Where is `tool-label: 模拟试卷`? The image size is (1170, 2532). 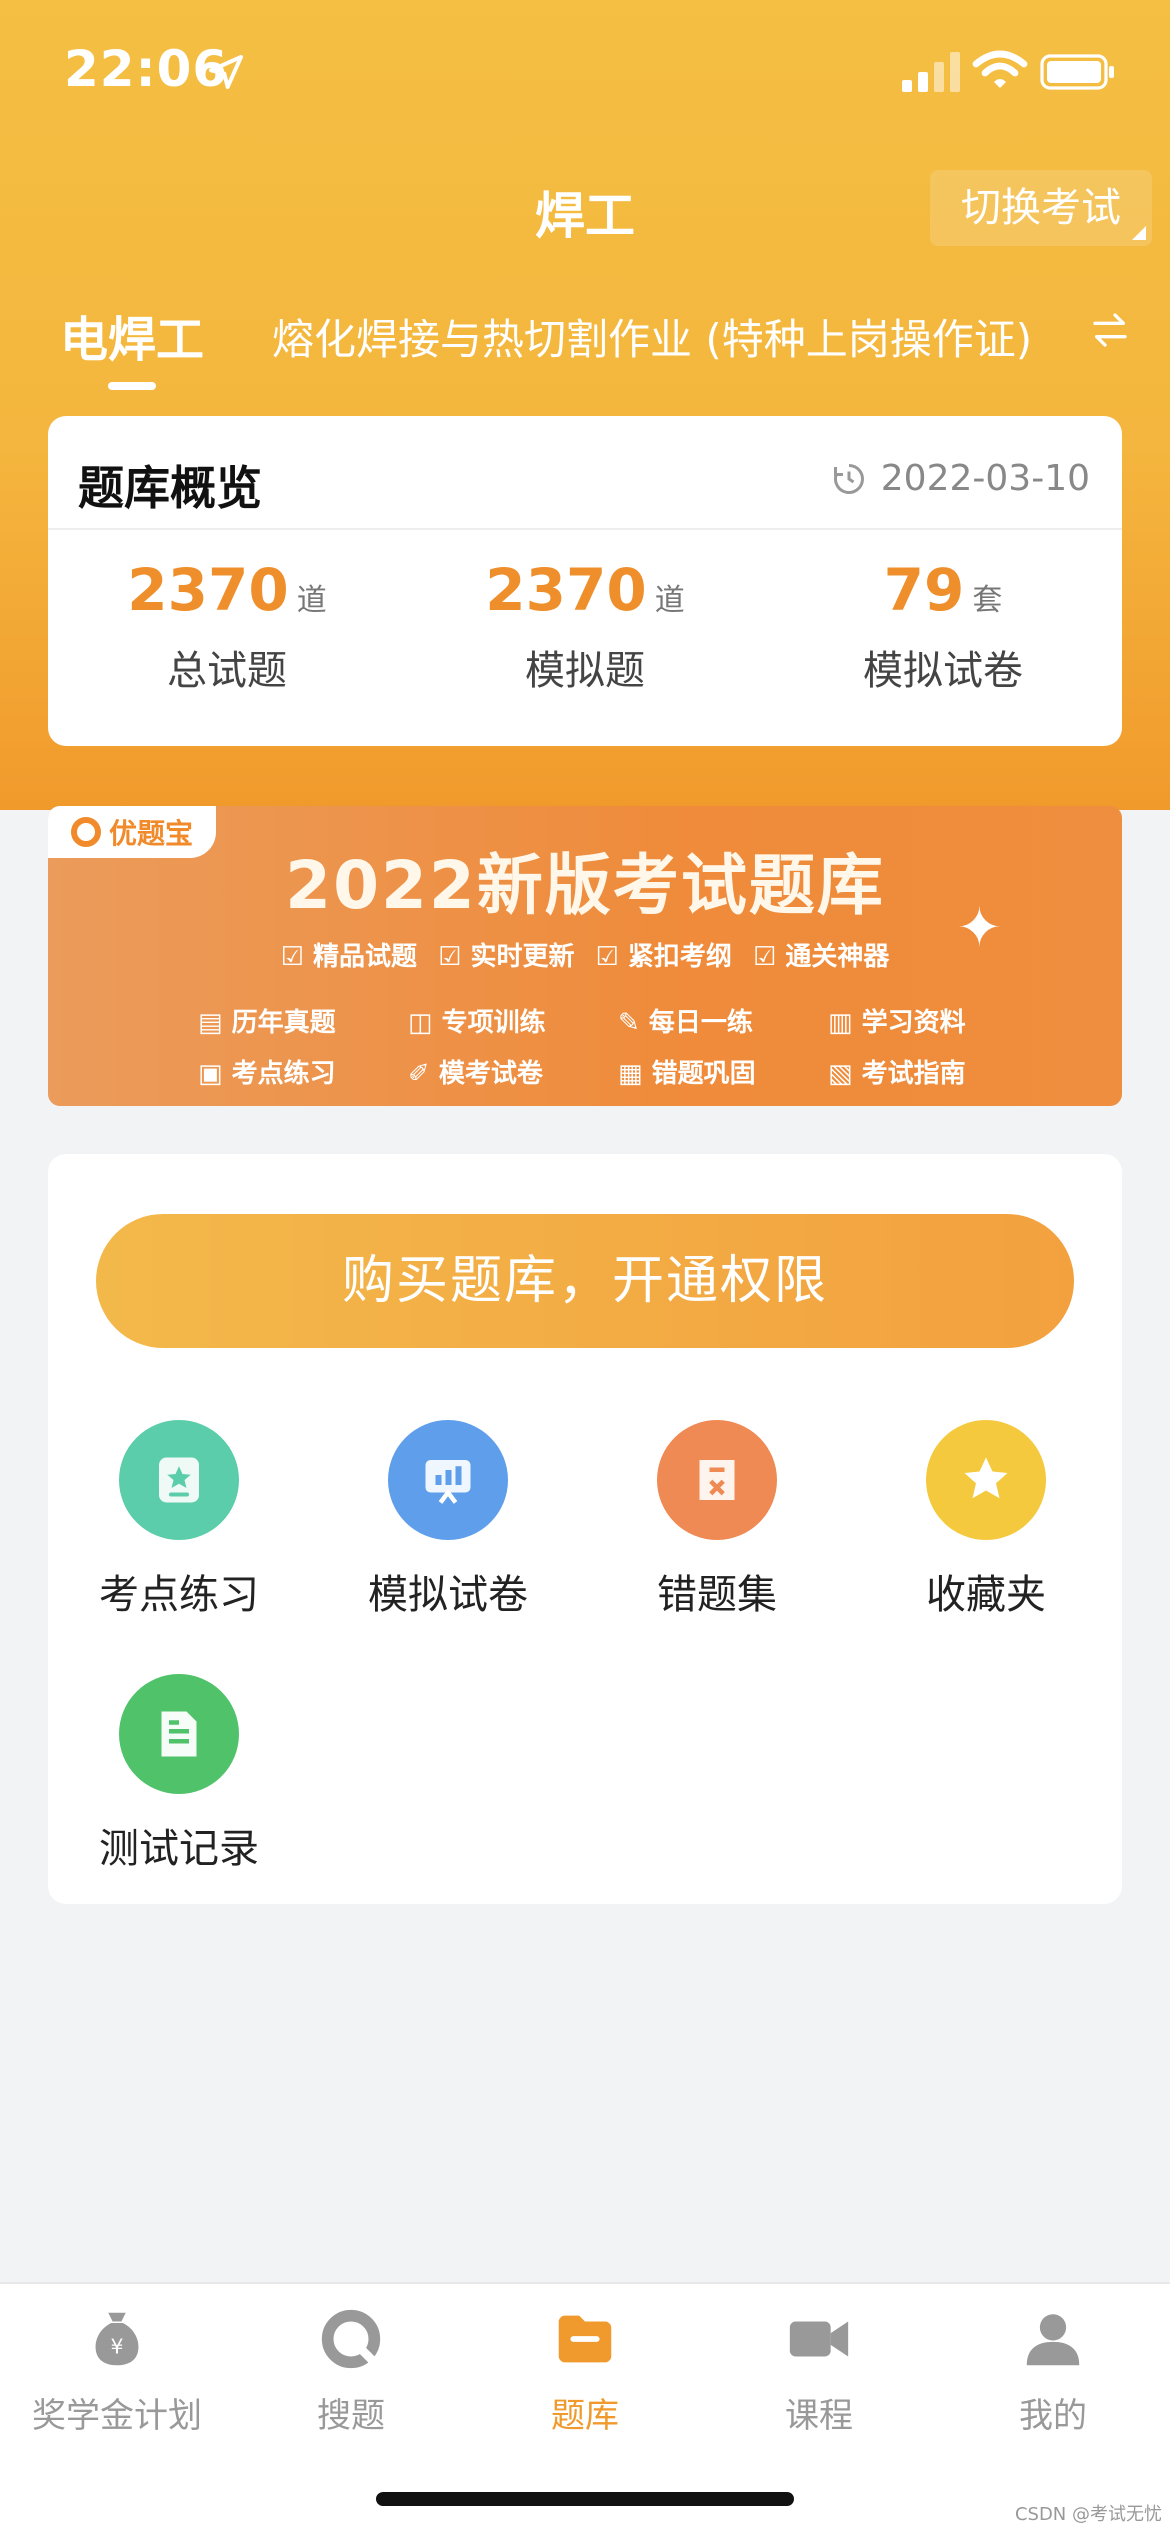
tool-label: 模拟试卷 is located at coordinates (448, 1595).